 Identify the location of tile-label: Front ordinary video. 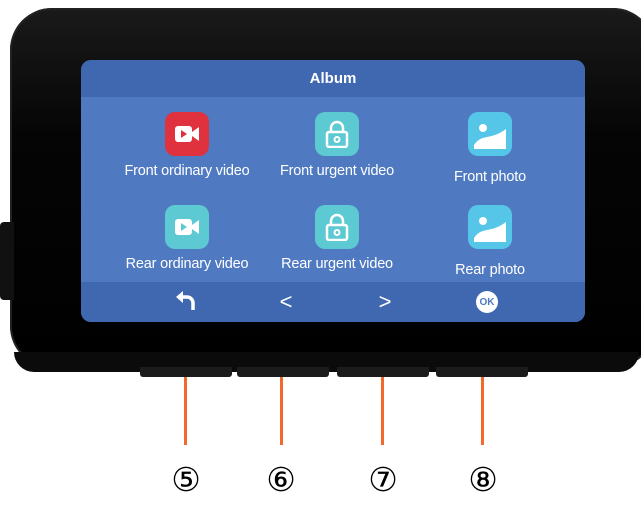
(187, 171).